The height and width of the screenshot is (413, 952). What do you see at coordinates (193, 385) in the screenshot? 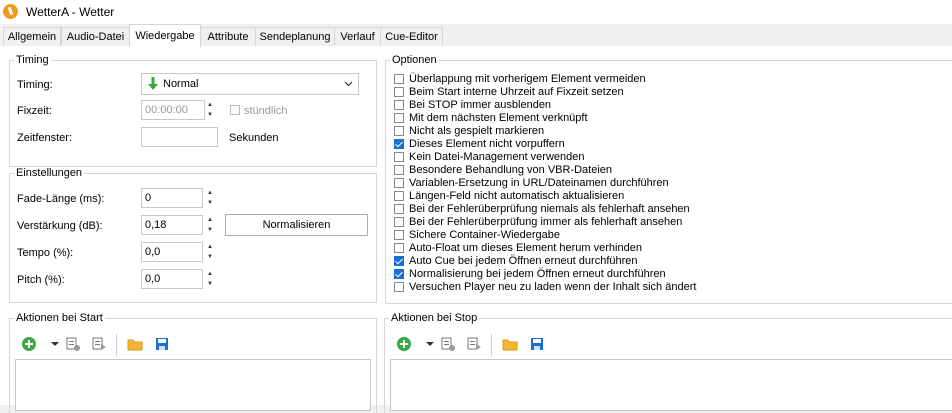
I see `aktionen-start-list` at bounding box center [193, 385].